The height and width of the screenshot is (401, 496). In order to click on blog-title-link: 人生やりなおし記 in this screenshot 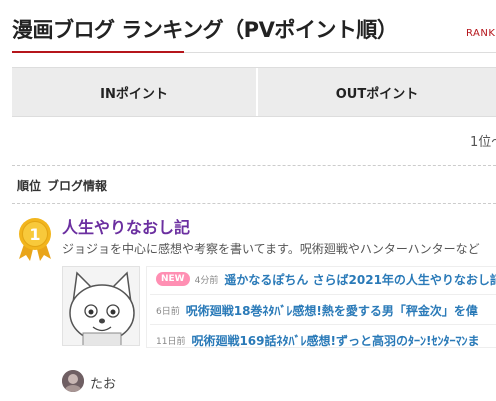, I will do `click(126, 226)`.